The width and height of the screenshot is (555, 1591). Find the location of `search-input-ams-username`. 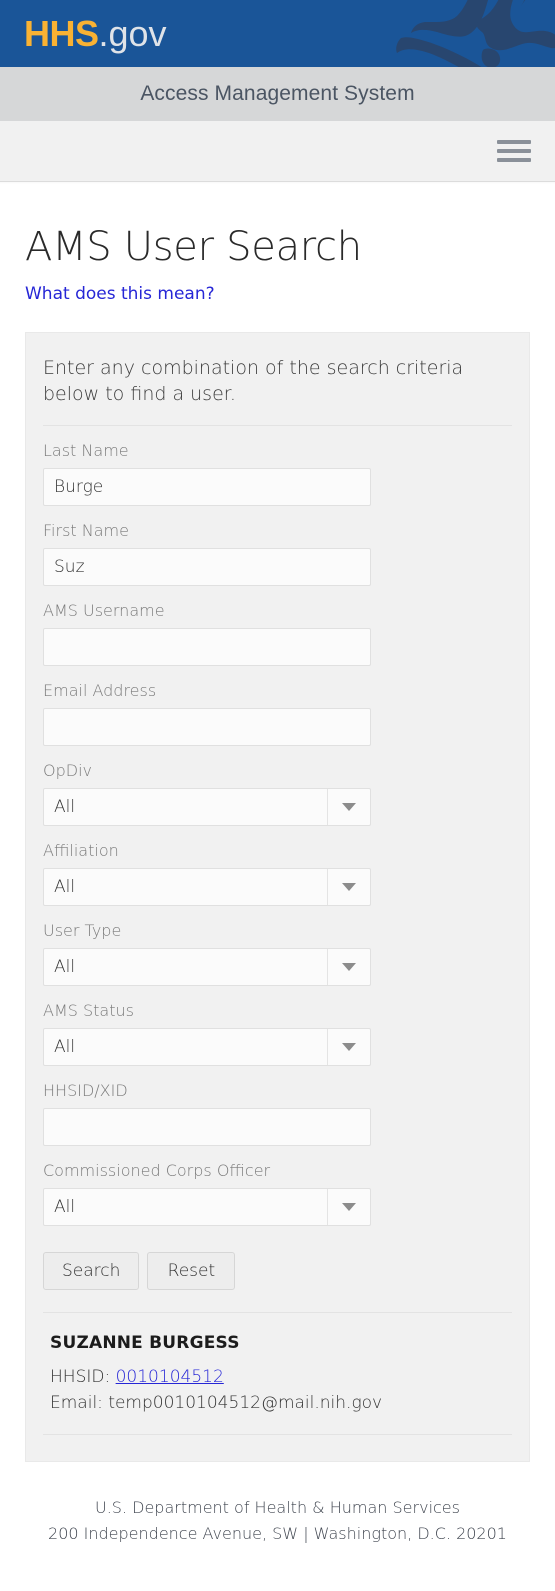

search-input-ams-username is located at coordinates (207, 647).